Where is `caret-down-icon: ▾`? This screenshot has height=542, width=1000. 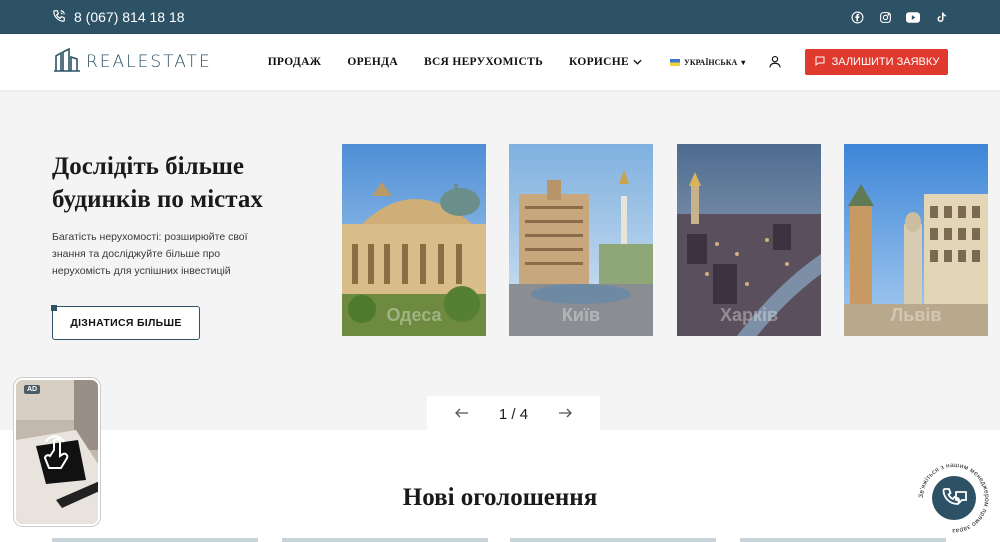 caret-down-icon: ▾ is located at coordinates (743, 62).